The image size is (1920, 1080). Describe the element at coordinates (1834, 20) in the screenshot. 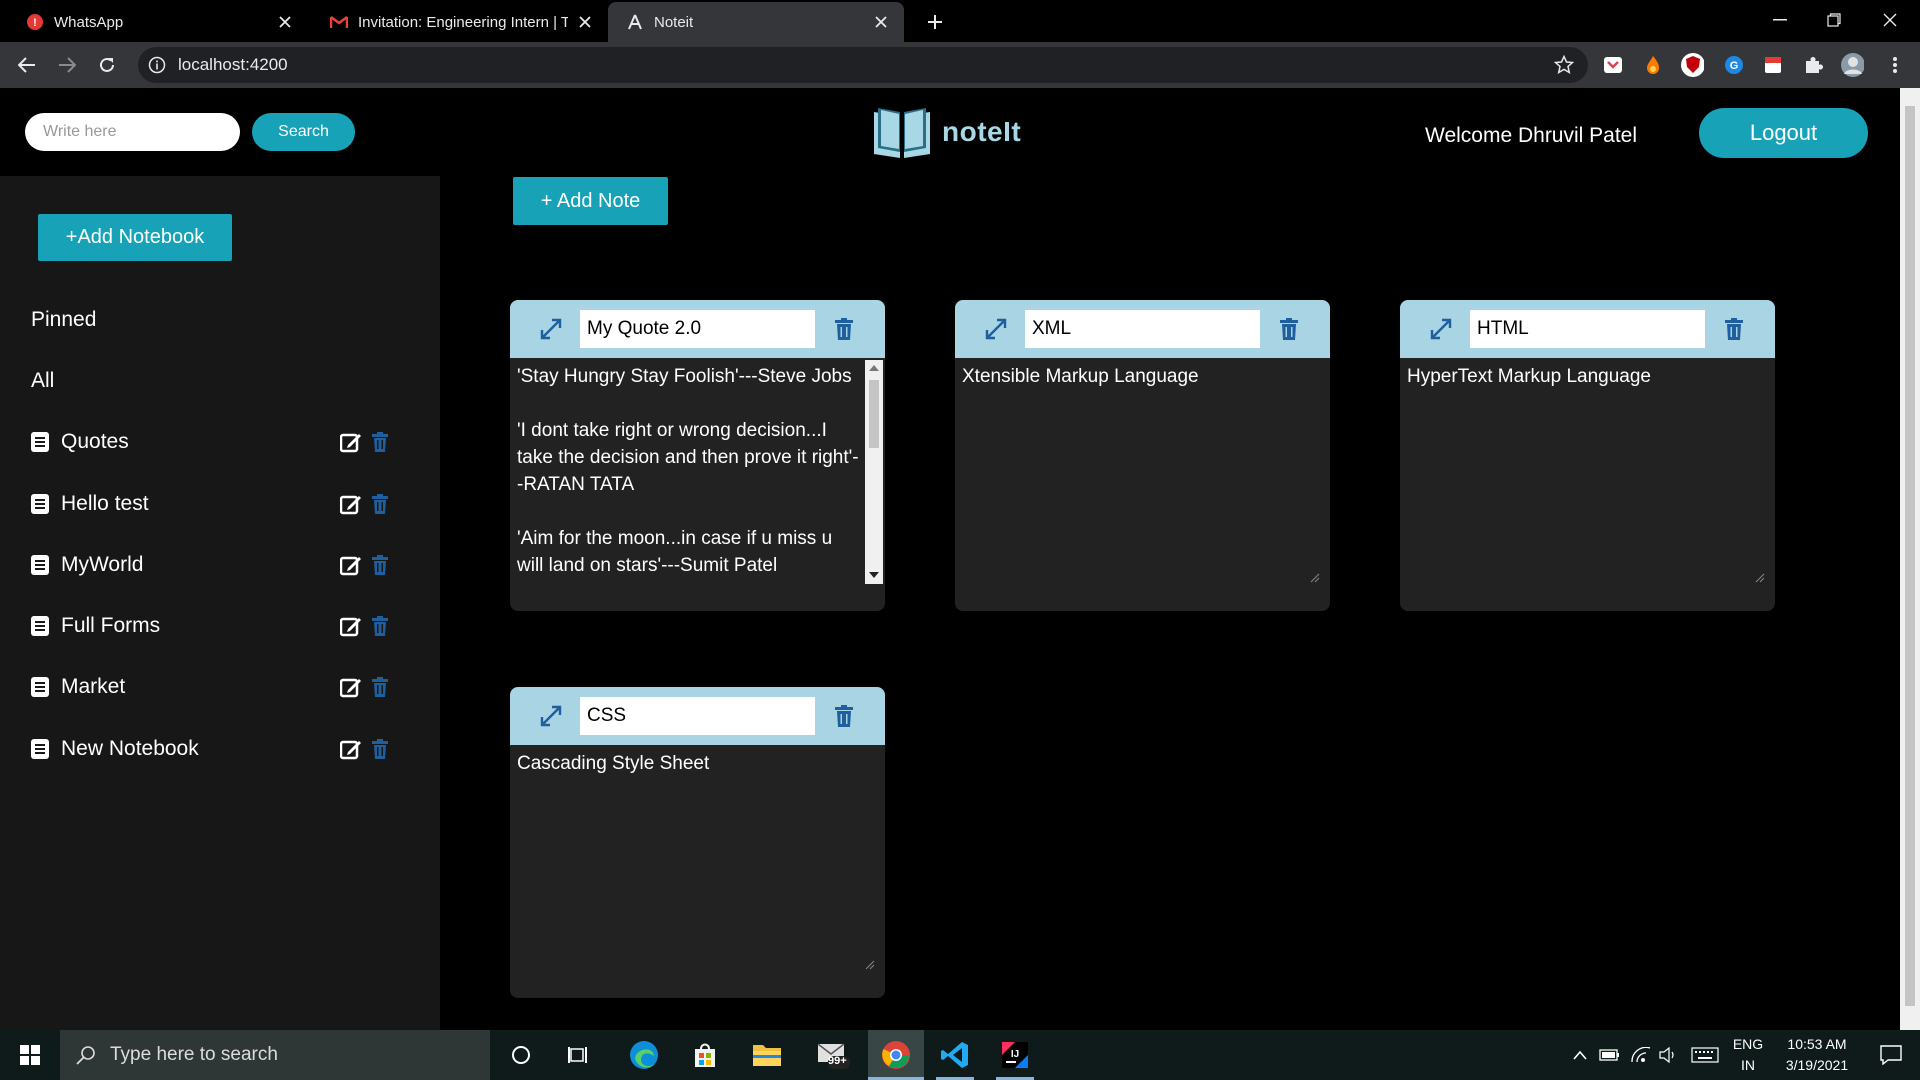

I see `restore-button` at that location.